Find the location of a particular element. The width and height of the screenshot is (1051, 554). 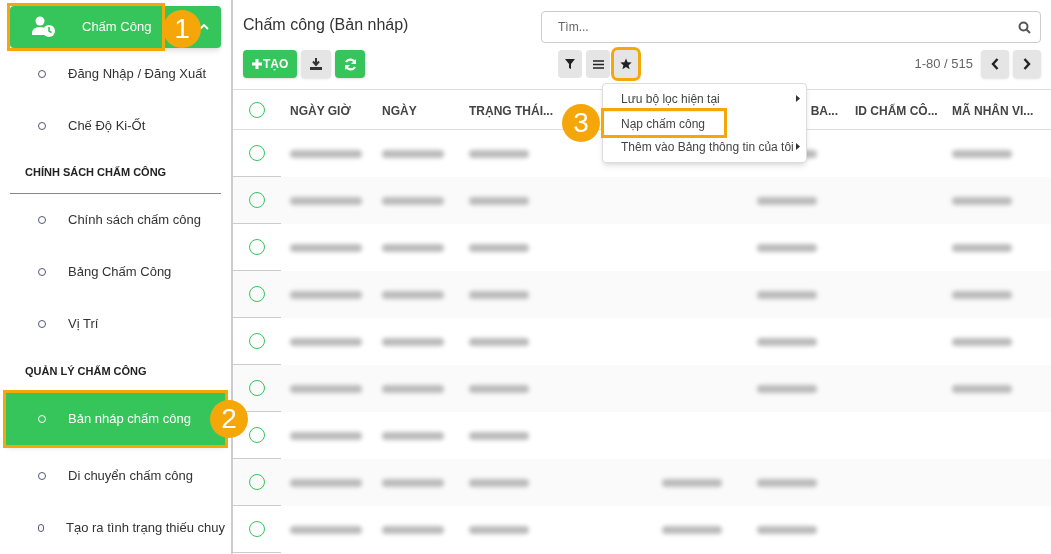

chevron-left-icon is located at coordinates (995, 64).